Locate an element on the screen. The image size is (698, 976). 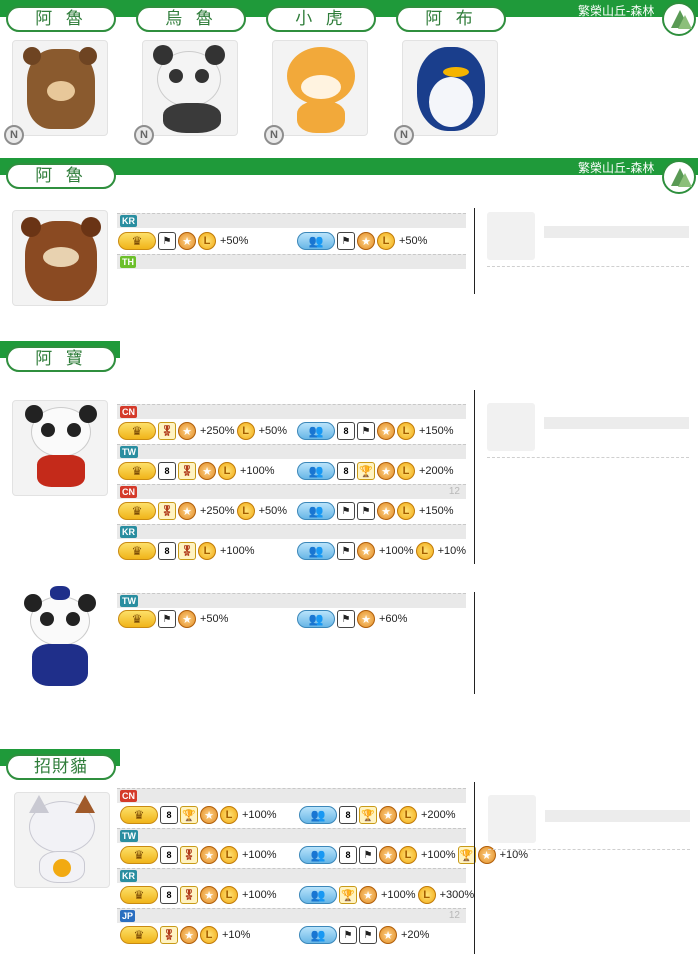
card-wulu is located at coordinates (190, 88).